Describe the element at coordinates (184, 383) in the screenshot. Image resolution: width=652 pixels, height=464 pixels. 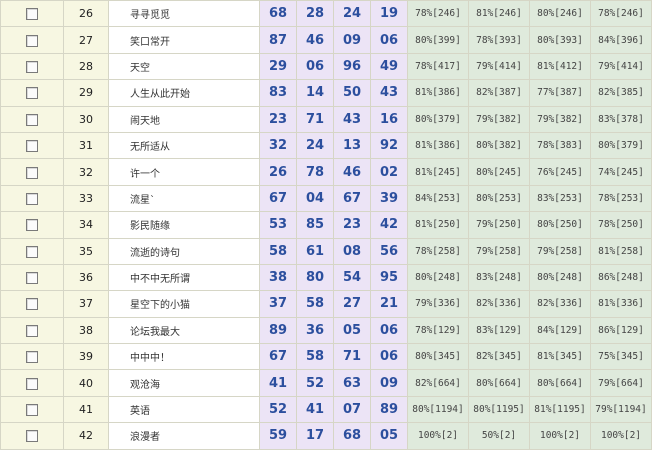
I see `user-name: 观沧海` at that location.